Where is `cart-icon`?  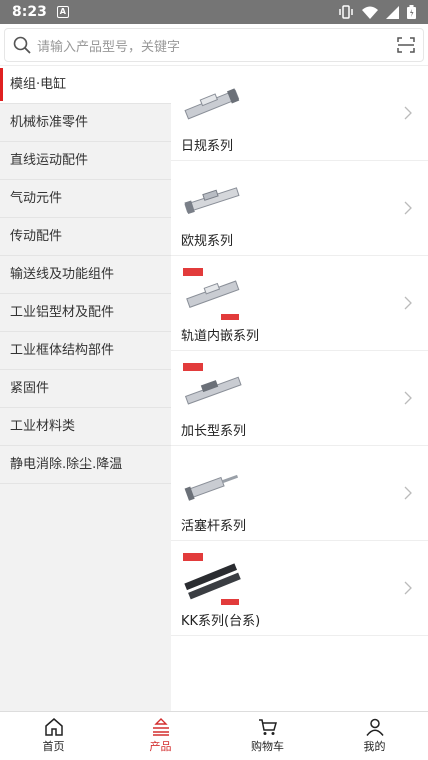 cart-icon is located at coordinates (267, 727).